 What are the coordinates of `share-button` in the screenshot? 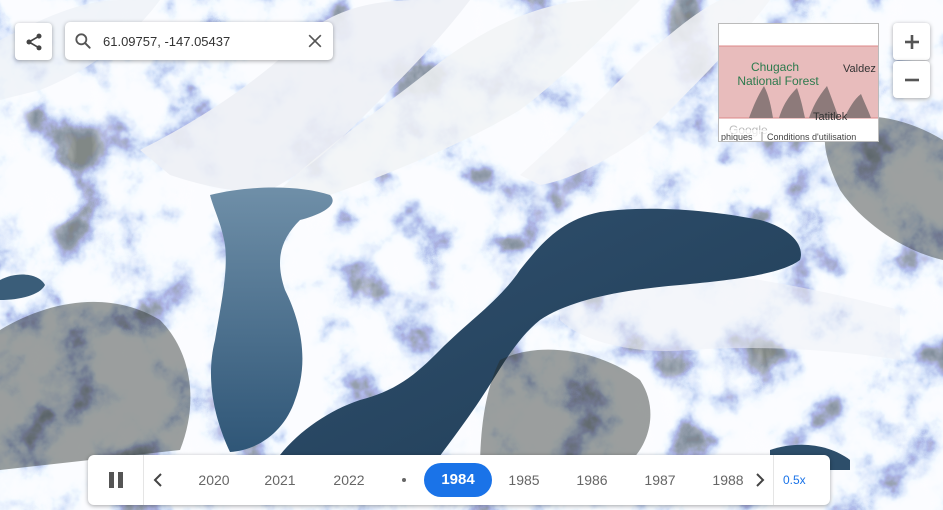 It's located at (33, 41).